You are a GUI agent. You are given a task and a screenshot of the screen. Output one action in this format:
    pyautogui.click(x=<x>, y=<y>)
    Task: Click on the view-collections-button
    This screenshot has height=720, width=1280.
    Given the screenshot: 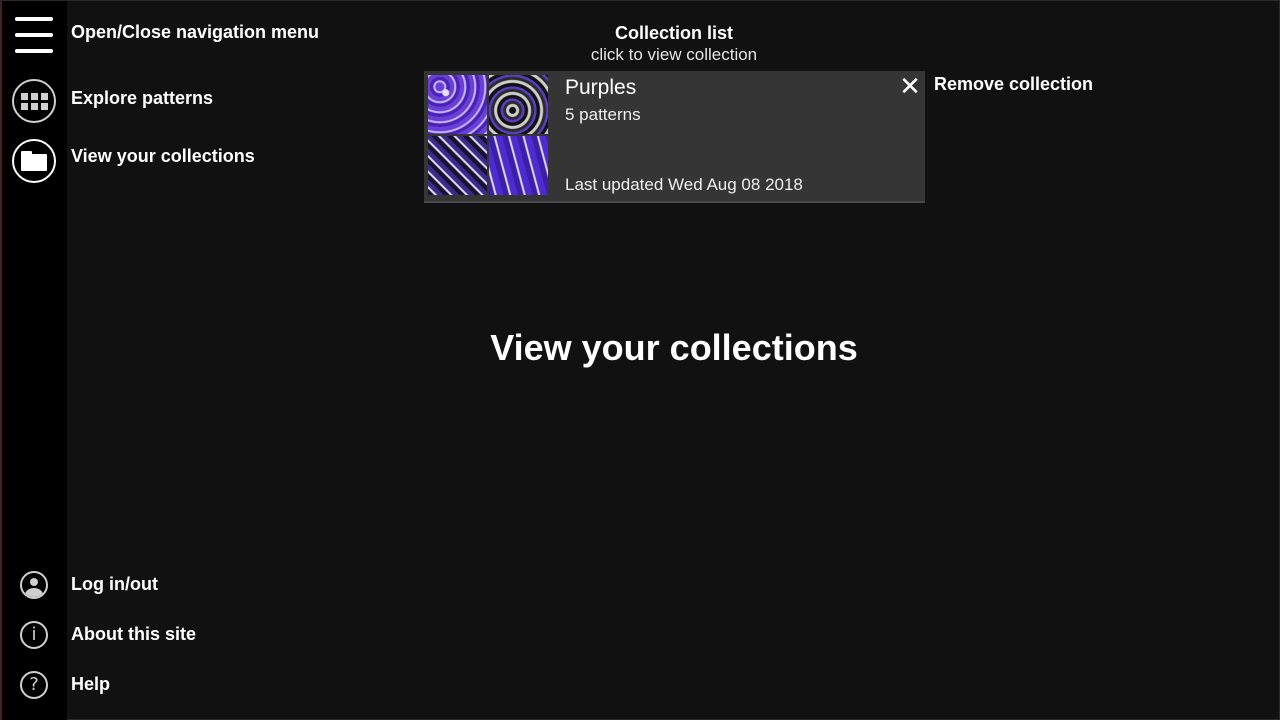 What is the action you would take?
    pyautogui.click(x=34, y=161)
    